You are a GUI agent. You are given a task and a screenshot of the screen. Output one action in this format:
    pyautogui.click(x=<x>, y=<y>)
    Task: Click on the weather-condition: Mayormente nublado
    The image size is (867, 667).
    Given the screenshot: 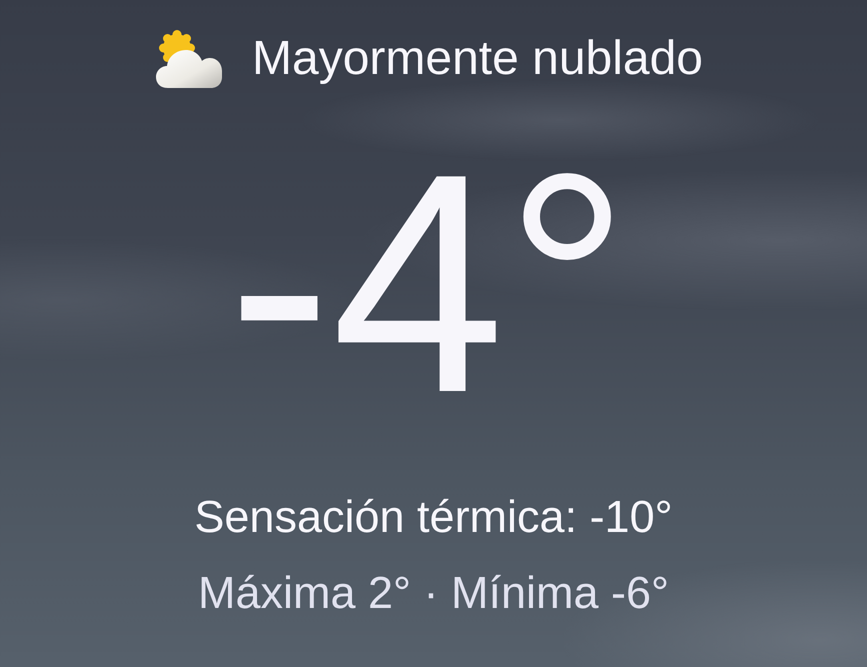 What is the action you would take?
    pyautogui.click(x=477, y=59)
    